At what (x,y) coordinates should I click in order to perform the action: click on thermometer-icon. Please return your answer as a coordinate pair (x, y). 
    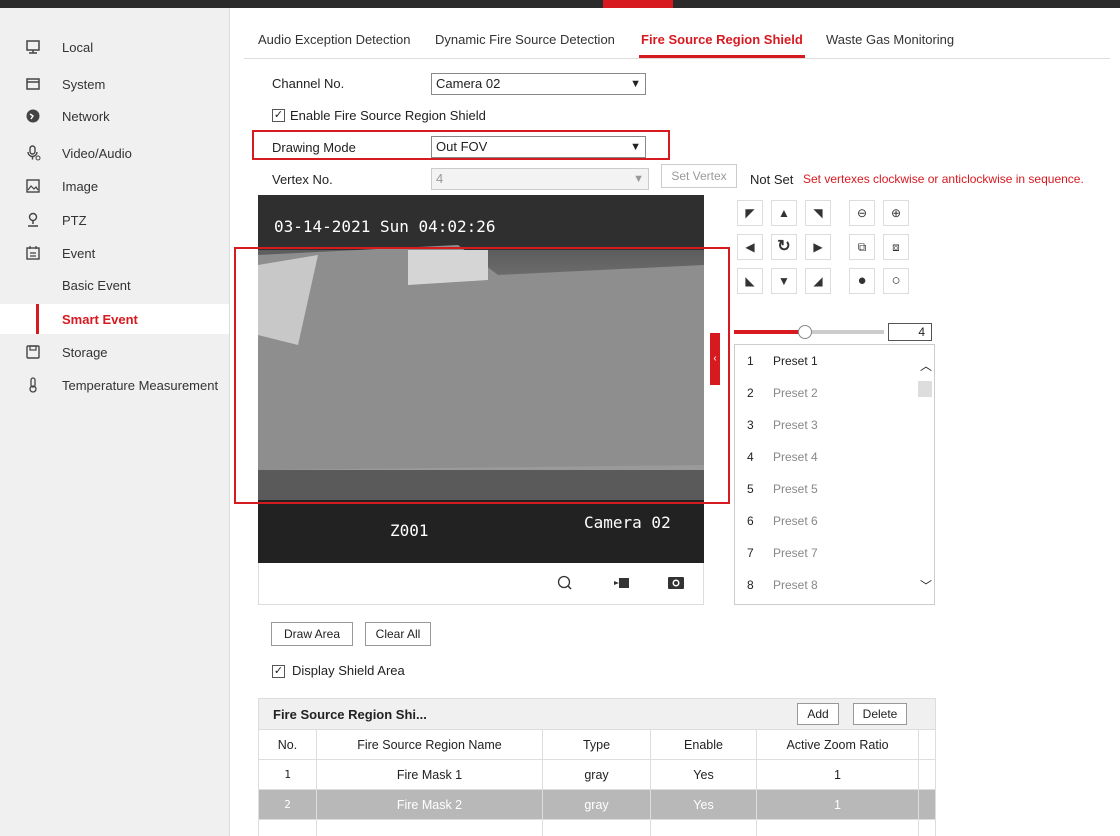
    Looking at the image, I should click on (33, 385).